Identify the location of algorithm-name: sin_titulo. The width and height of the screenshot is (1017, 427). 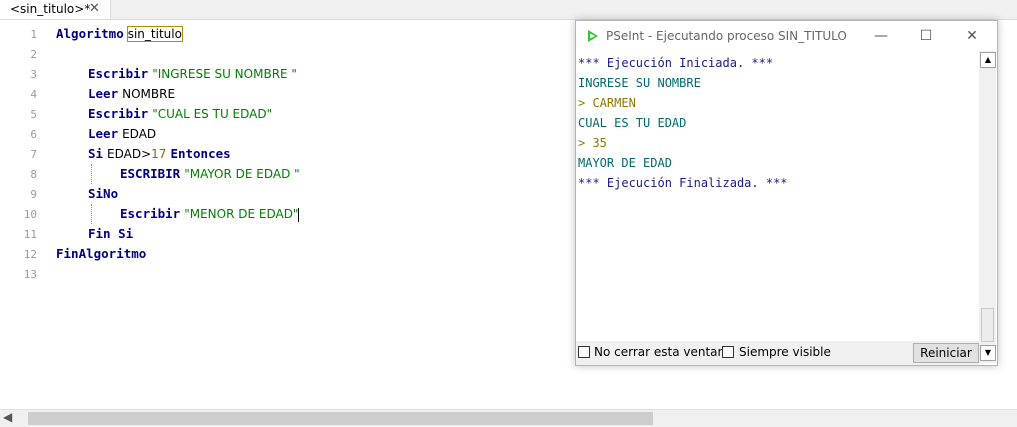
(154, 34).